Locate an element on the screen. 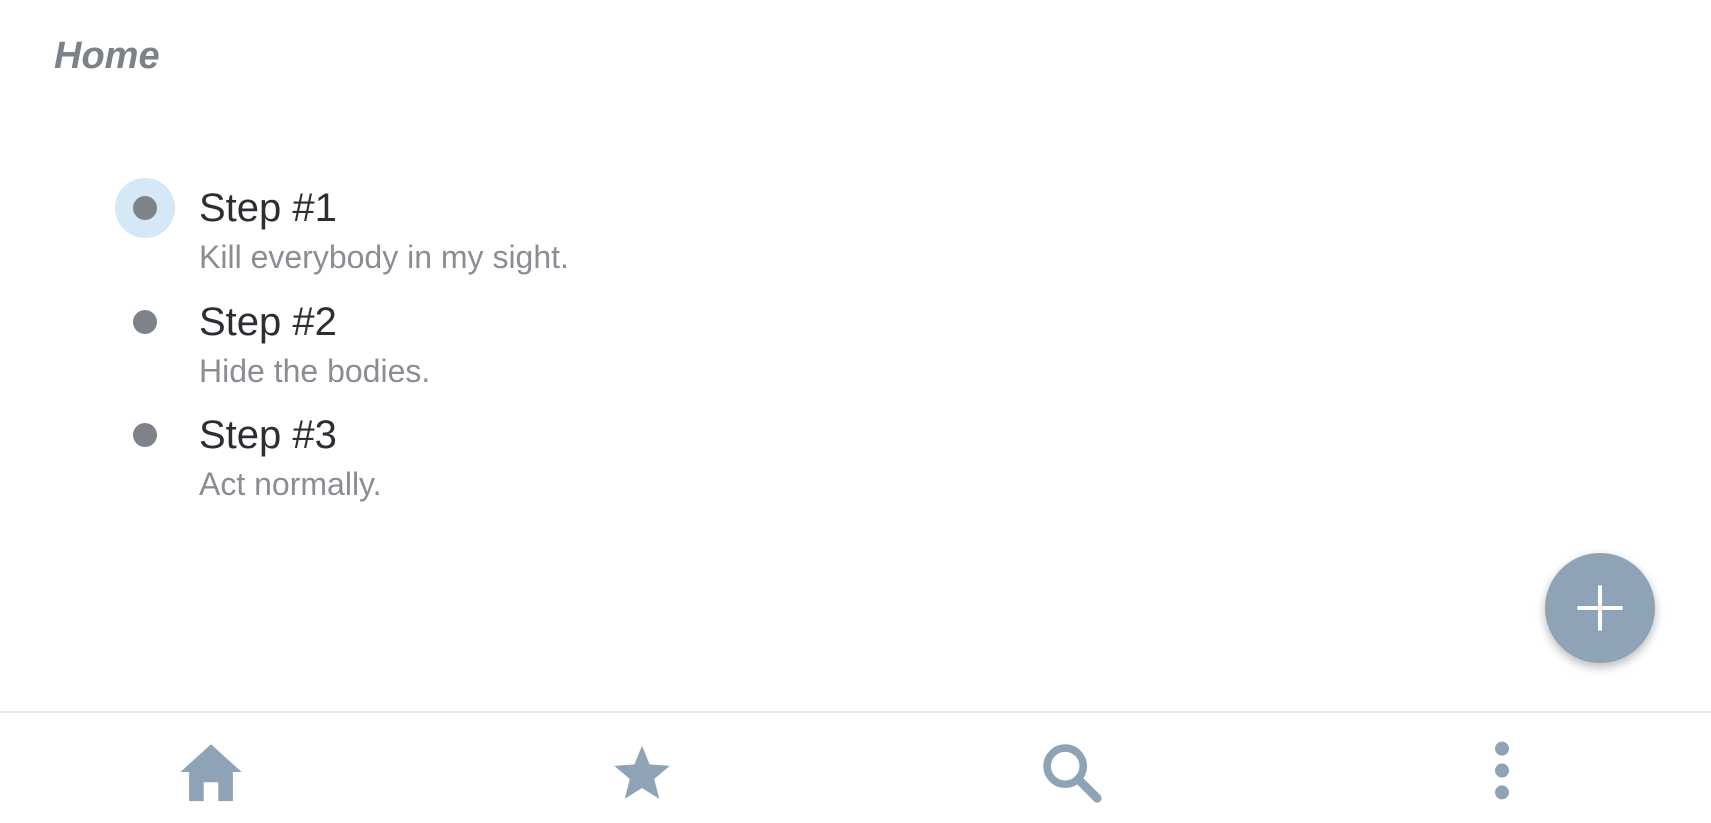 This screenshot has width=1711, height=823. step-item-1: Step #1 Kill everybody in my sight. is located at coordinates (400, 227).